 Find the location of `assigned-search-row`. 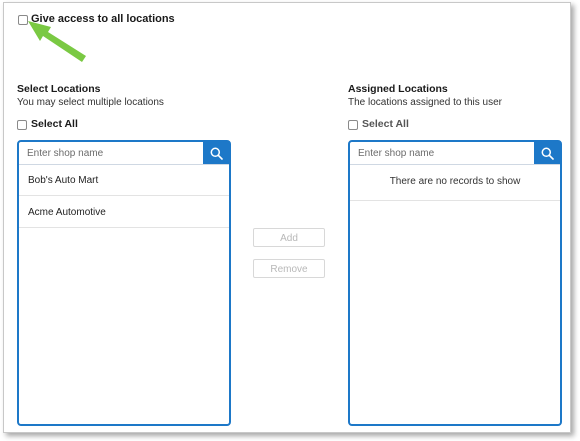

assigned-search-row is located at coordinates (455, 153).